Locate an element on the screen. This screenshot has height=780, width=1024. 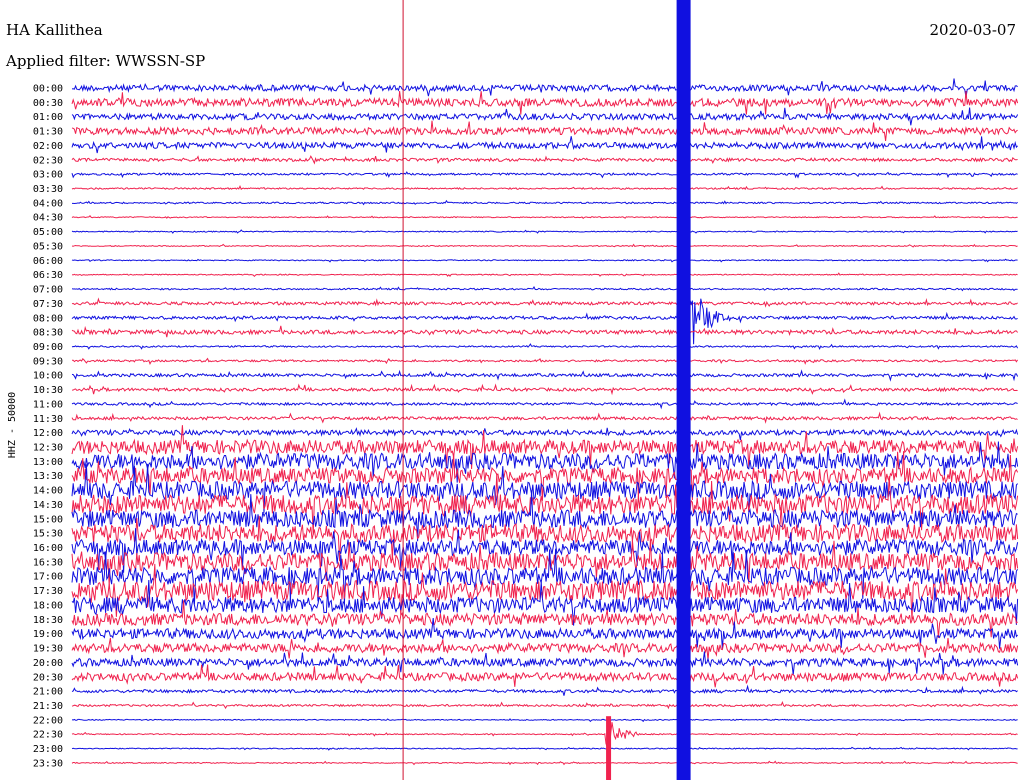
time-tick-label: 18:30 is located at coordinates (48, 620).